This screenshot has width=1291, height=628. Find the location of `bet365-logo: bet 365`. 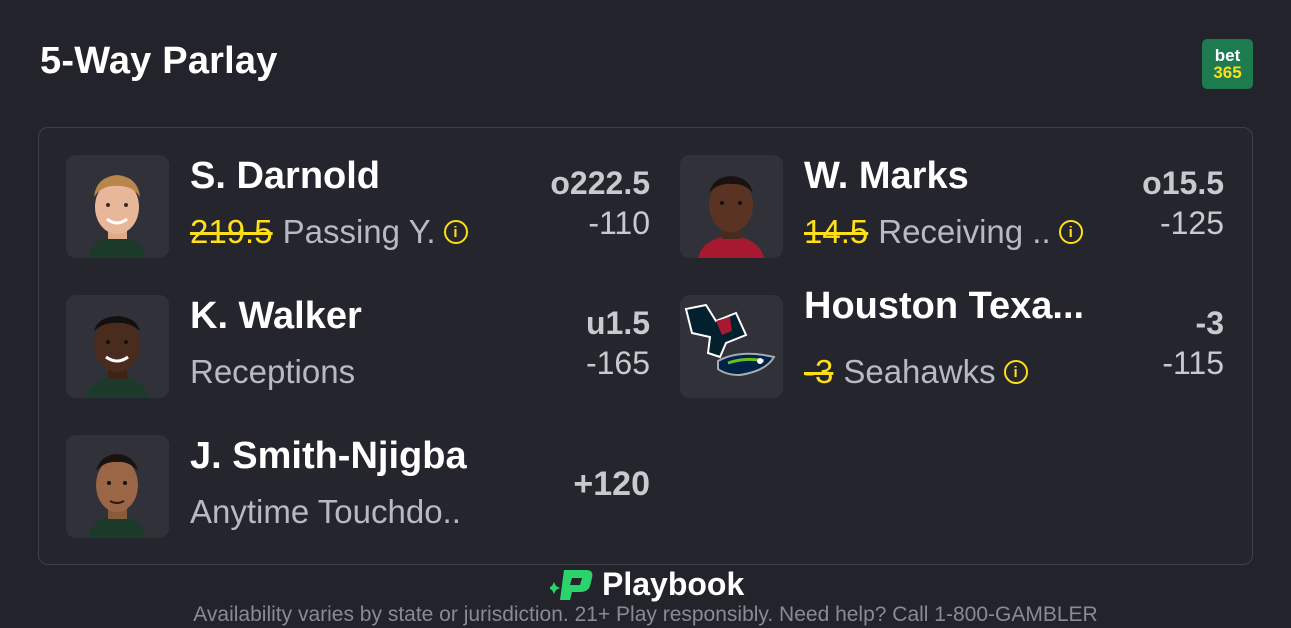

bet365-logo: bet 365 is located at coordinates (1227, 64).